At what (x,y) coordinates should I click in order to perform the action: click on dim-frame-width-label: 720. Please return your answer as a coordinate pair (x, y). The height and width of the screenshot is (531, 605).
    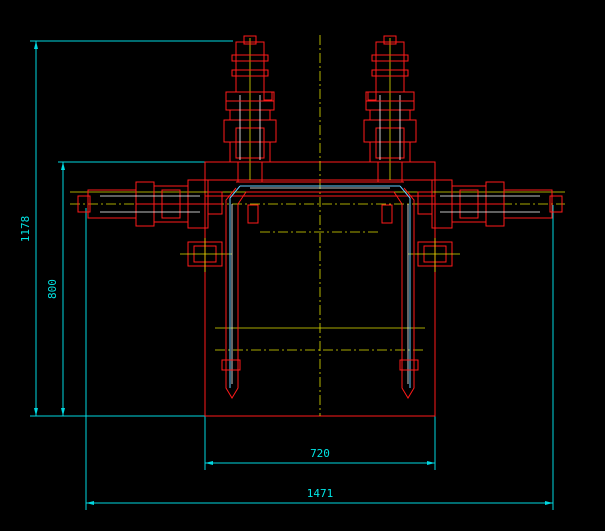
    Looking at the image, I should click on (320, 453).